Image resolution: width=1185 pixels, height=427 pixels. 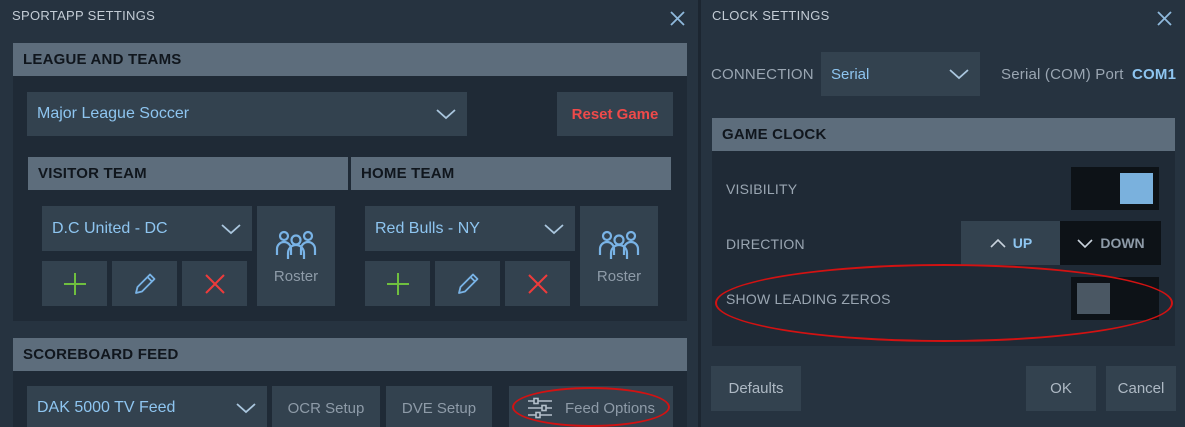 I want to click on ocr-setup-button: OCR Setup, so click(x=326, y=406).